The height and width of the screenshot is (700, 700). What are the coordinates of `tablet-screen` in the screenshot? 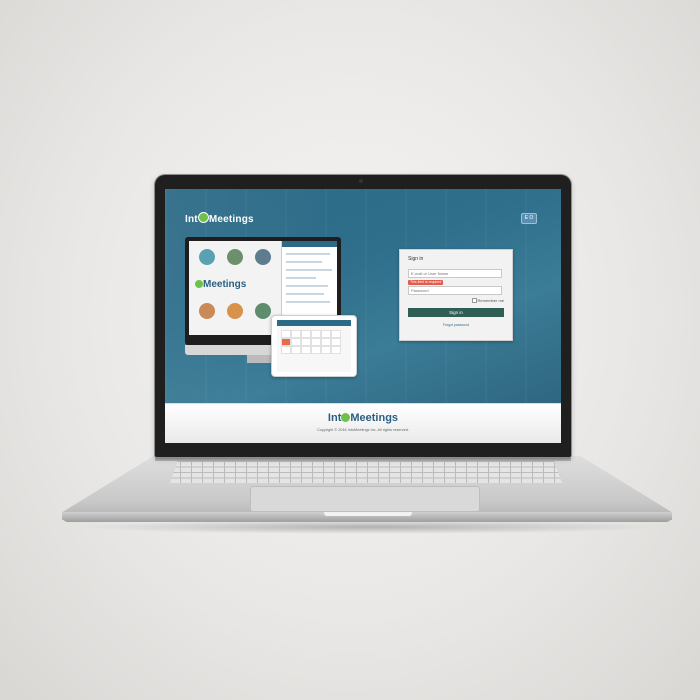 It's located at (314, 346).